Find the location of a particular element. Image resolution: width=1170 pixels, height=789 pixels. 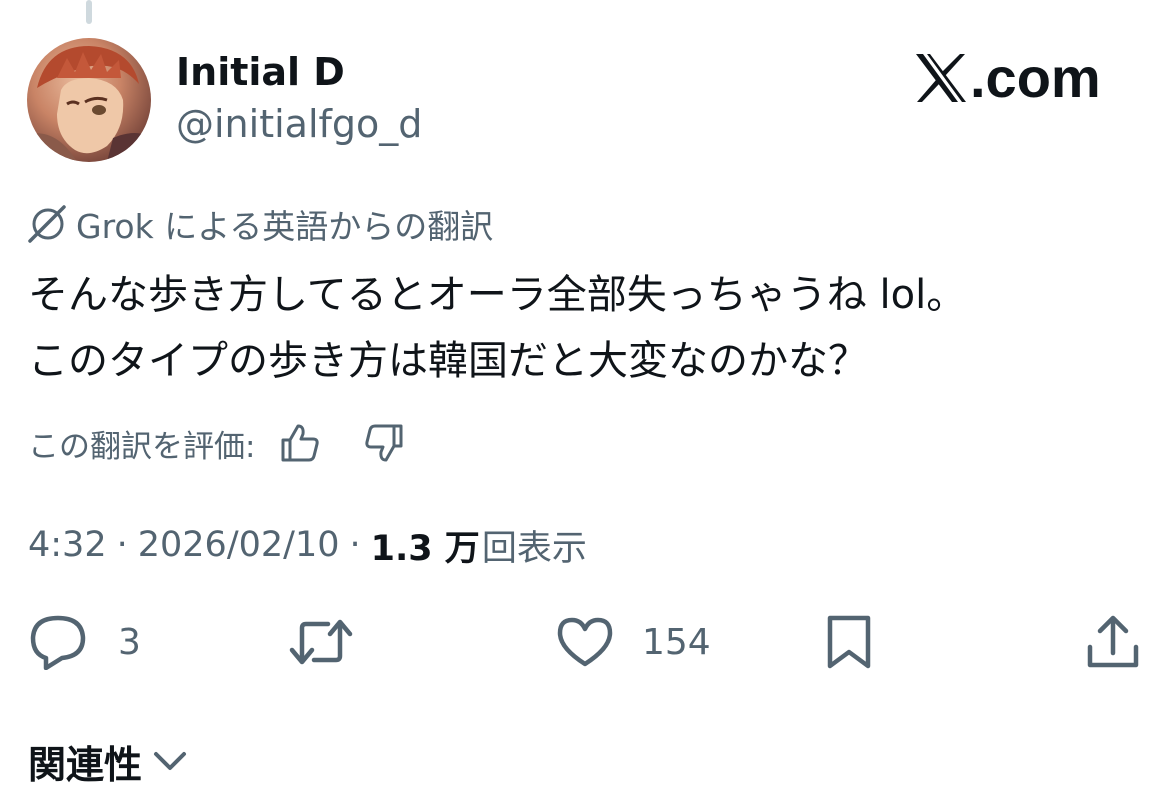

bookmark-button is located at coordinates (849, 642).